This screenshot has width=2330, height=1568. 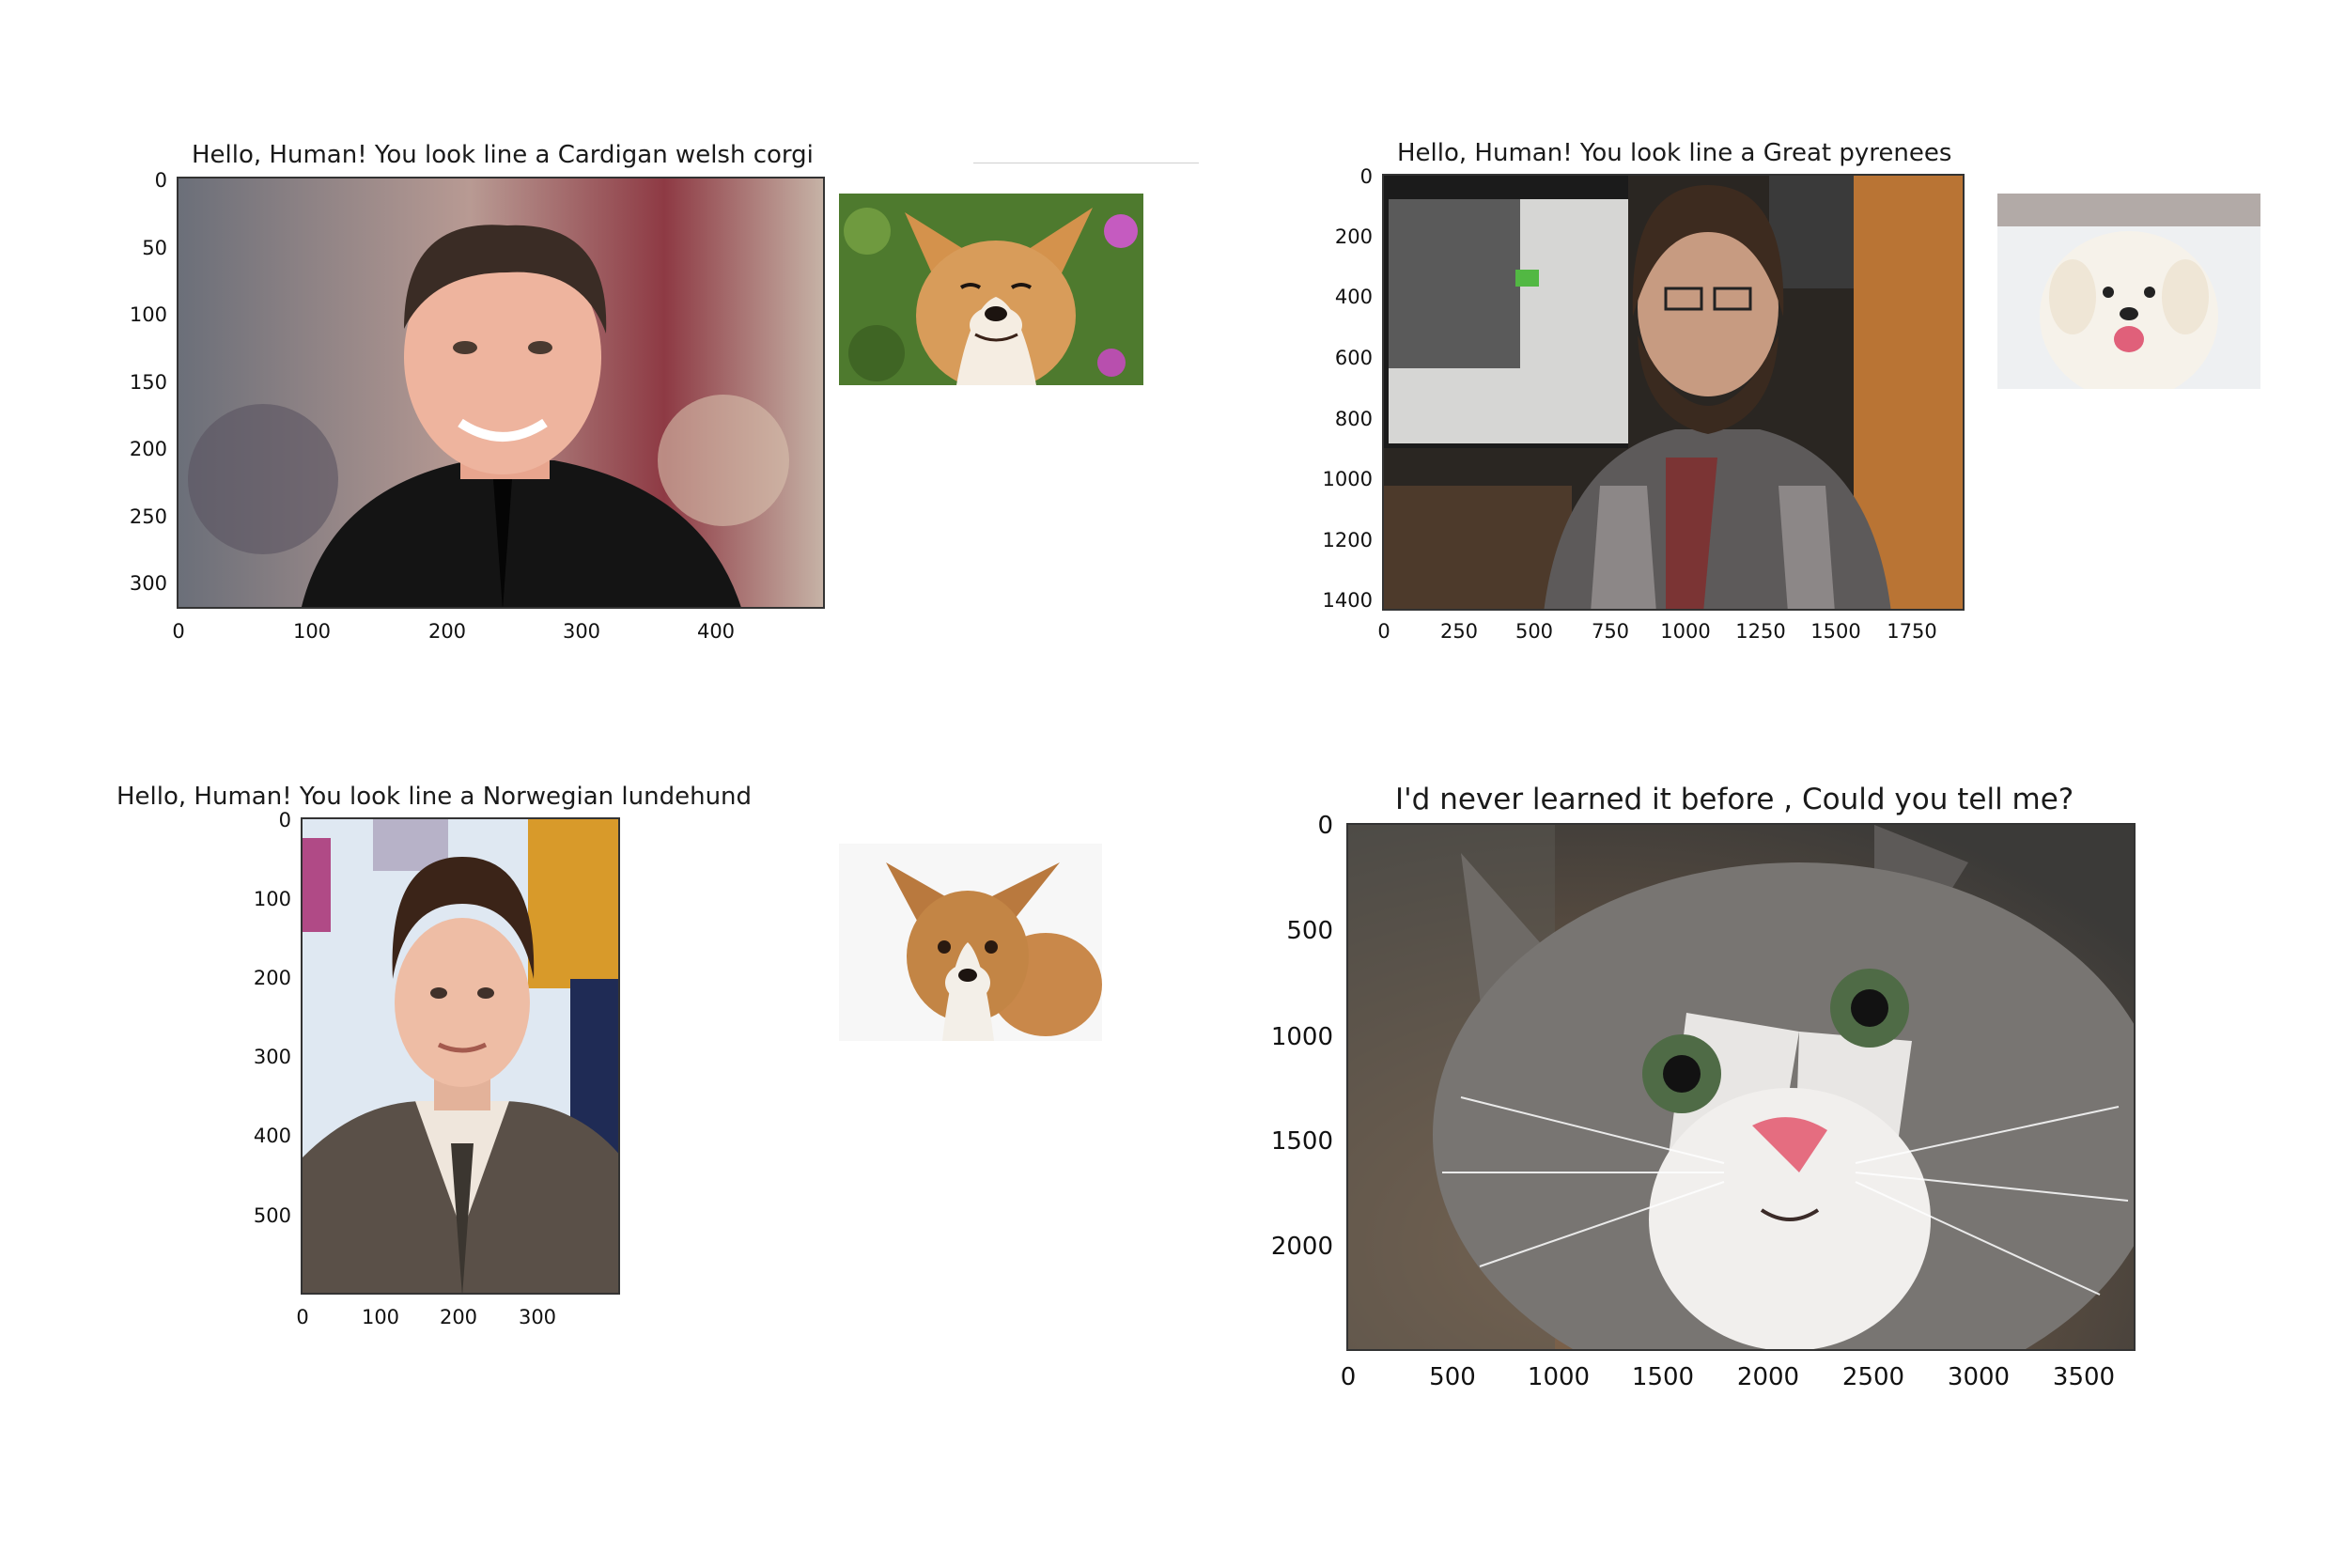 I want to click on y-tick-label: 1400, so click(x=1347, y=600).